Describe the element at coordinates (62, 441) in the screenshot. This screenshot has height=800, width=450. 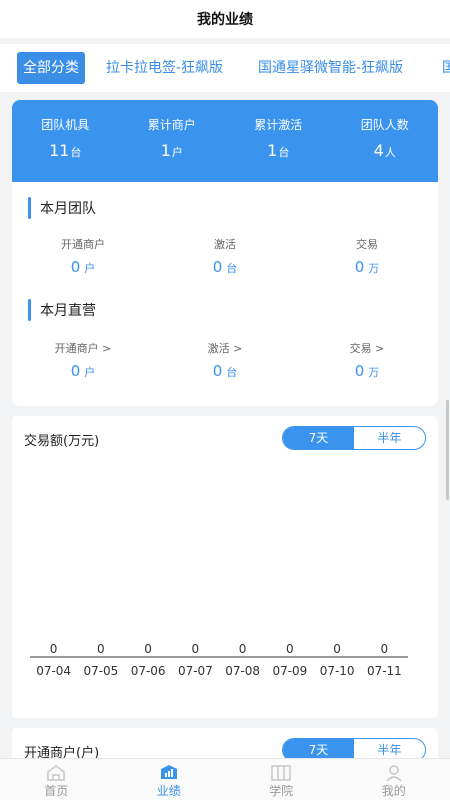
I see `chart-title: 交易额(万元)` at that location.